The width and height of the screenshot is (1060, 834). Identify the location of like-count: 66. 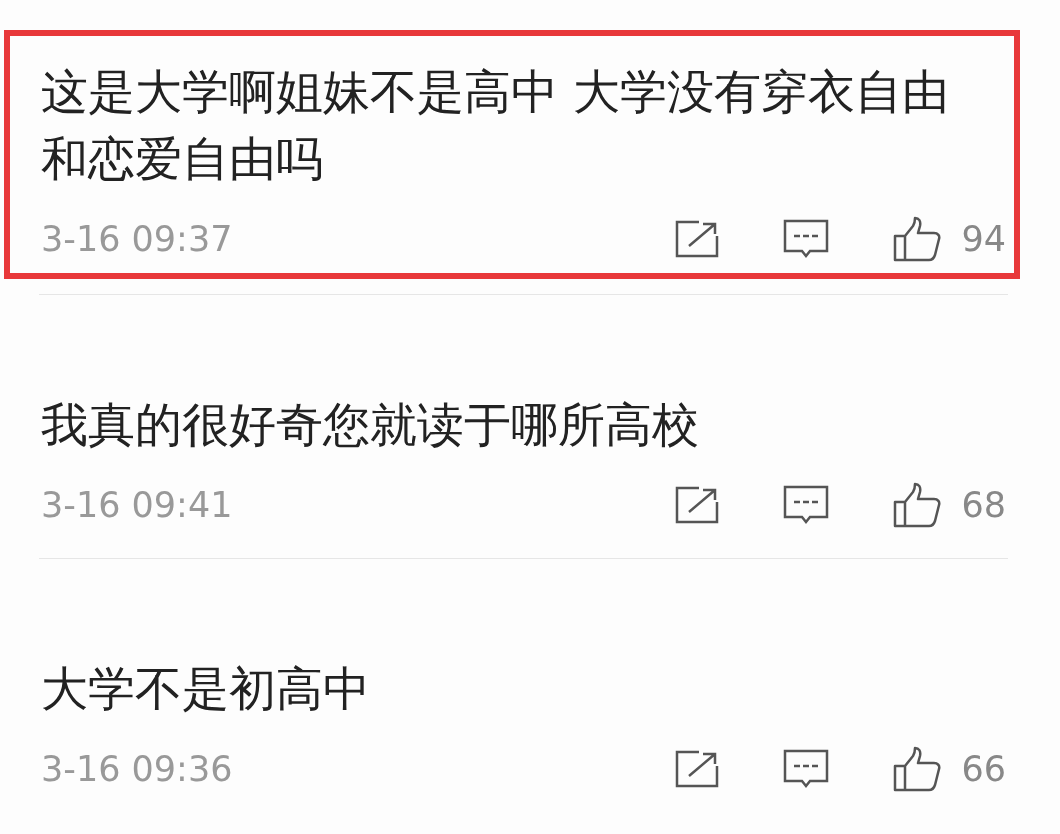
(983, 769).